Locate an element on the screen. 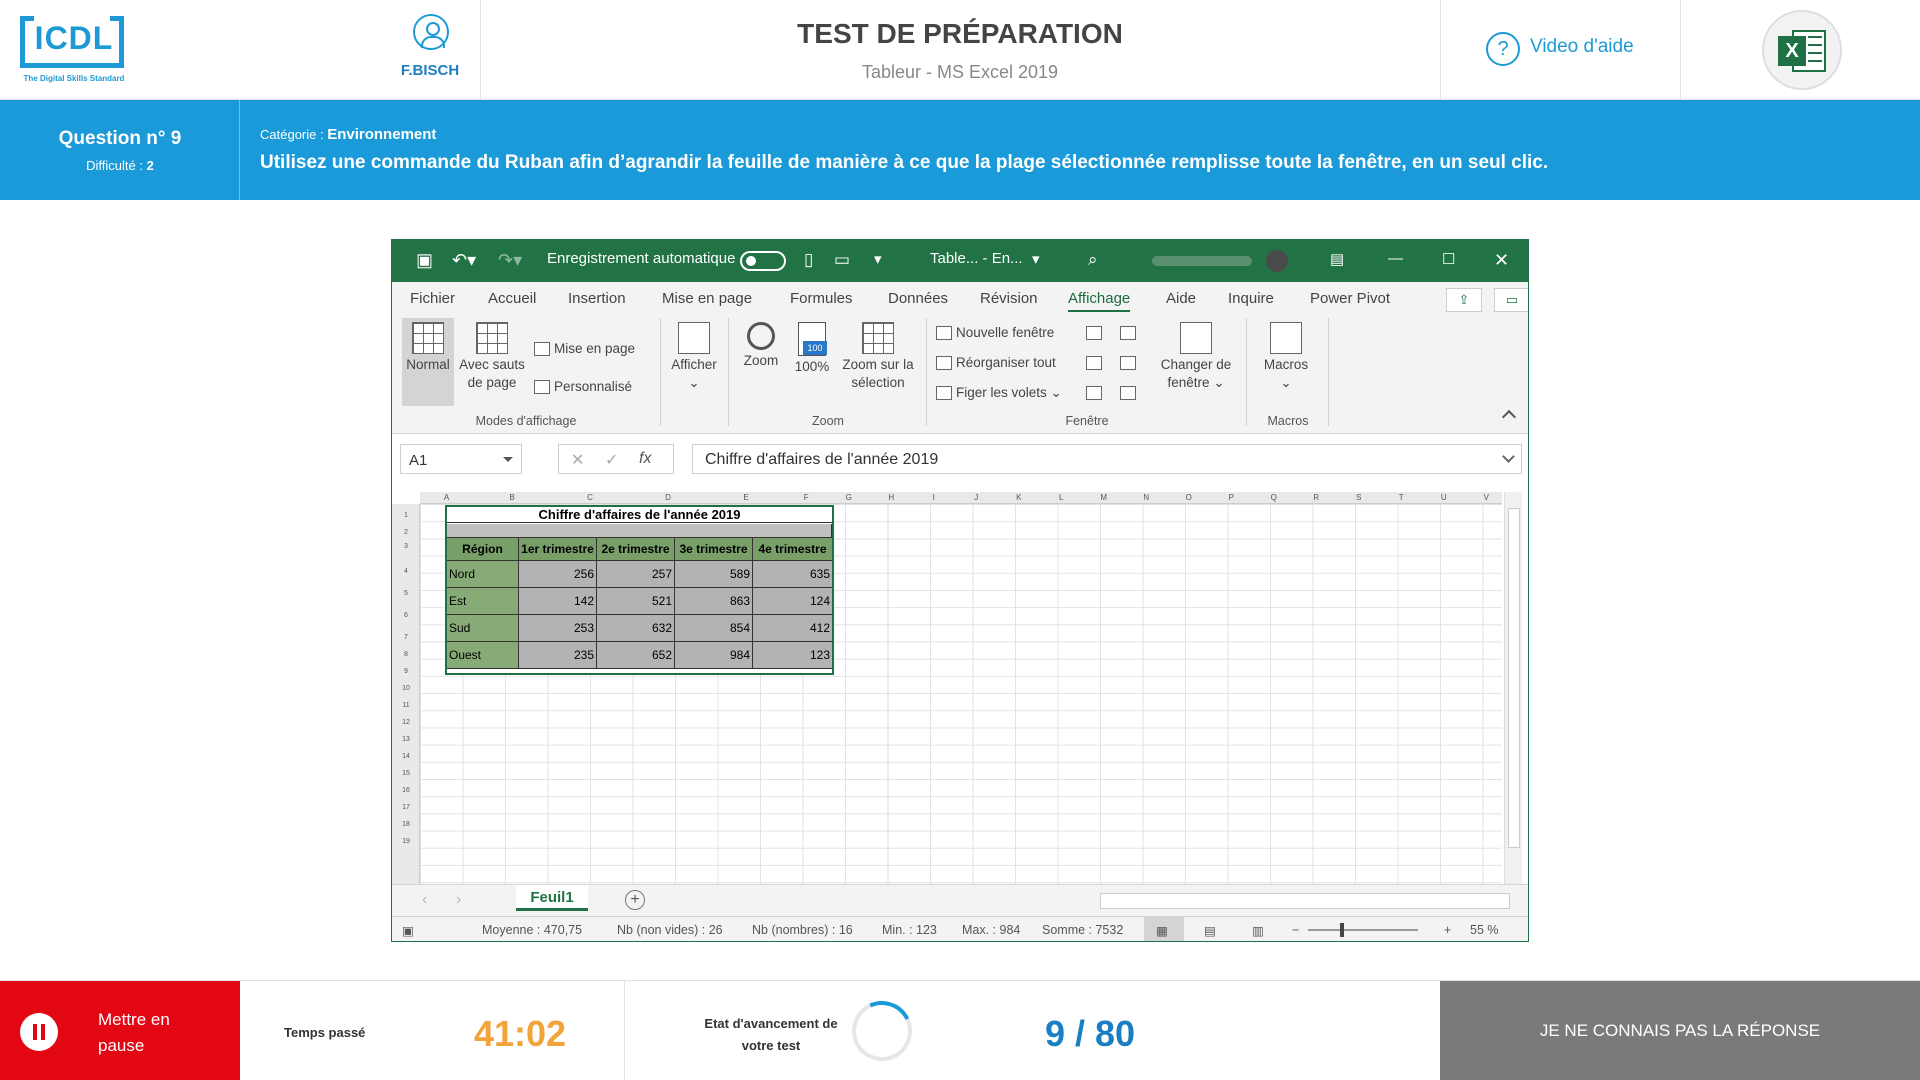 The image size is (1920, 1080). row-header: 2 is located at coordinates (406, 532).